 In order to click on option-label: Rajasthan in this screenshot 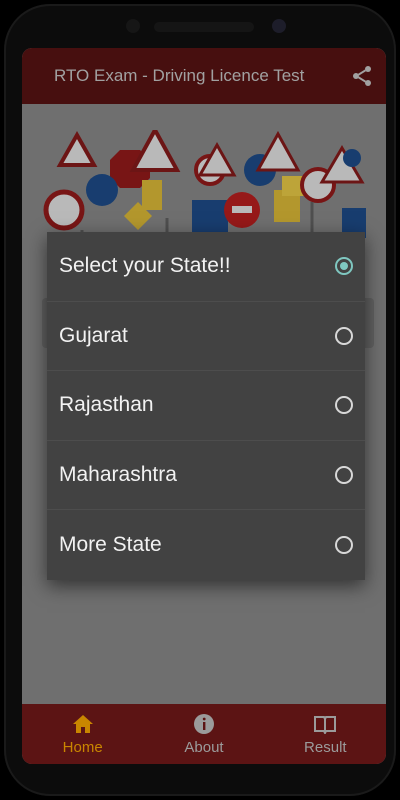, I will do `click(106, 405)`.